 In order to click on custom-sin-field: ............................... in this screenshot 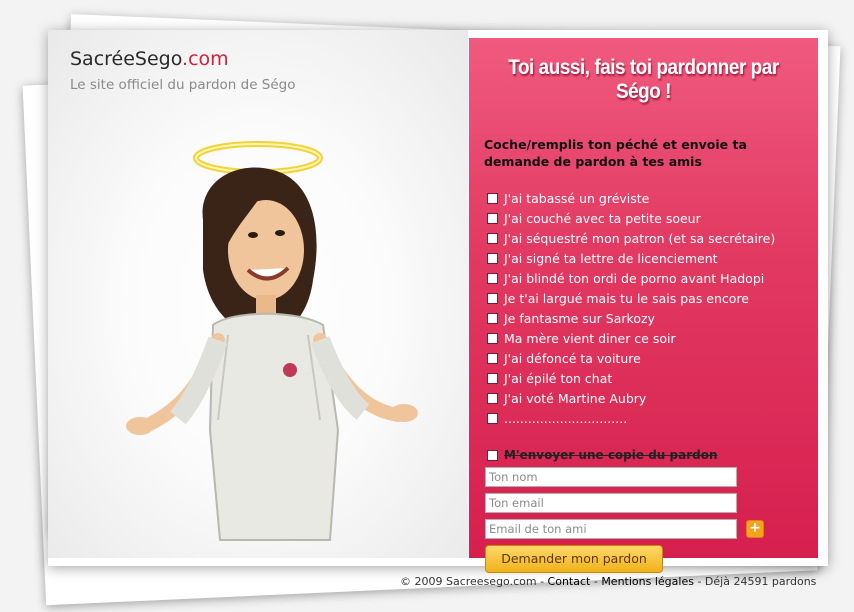, I will do `click(565, 418)`.